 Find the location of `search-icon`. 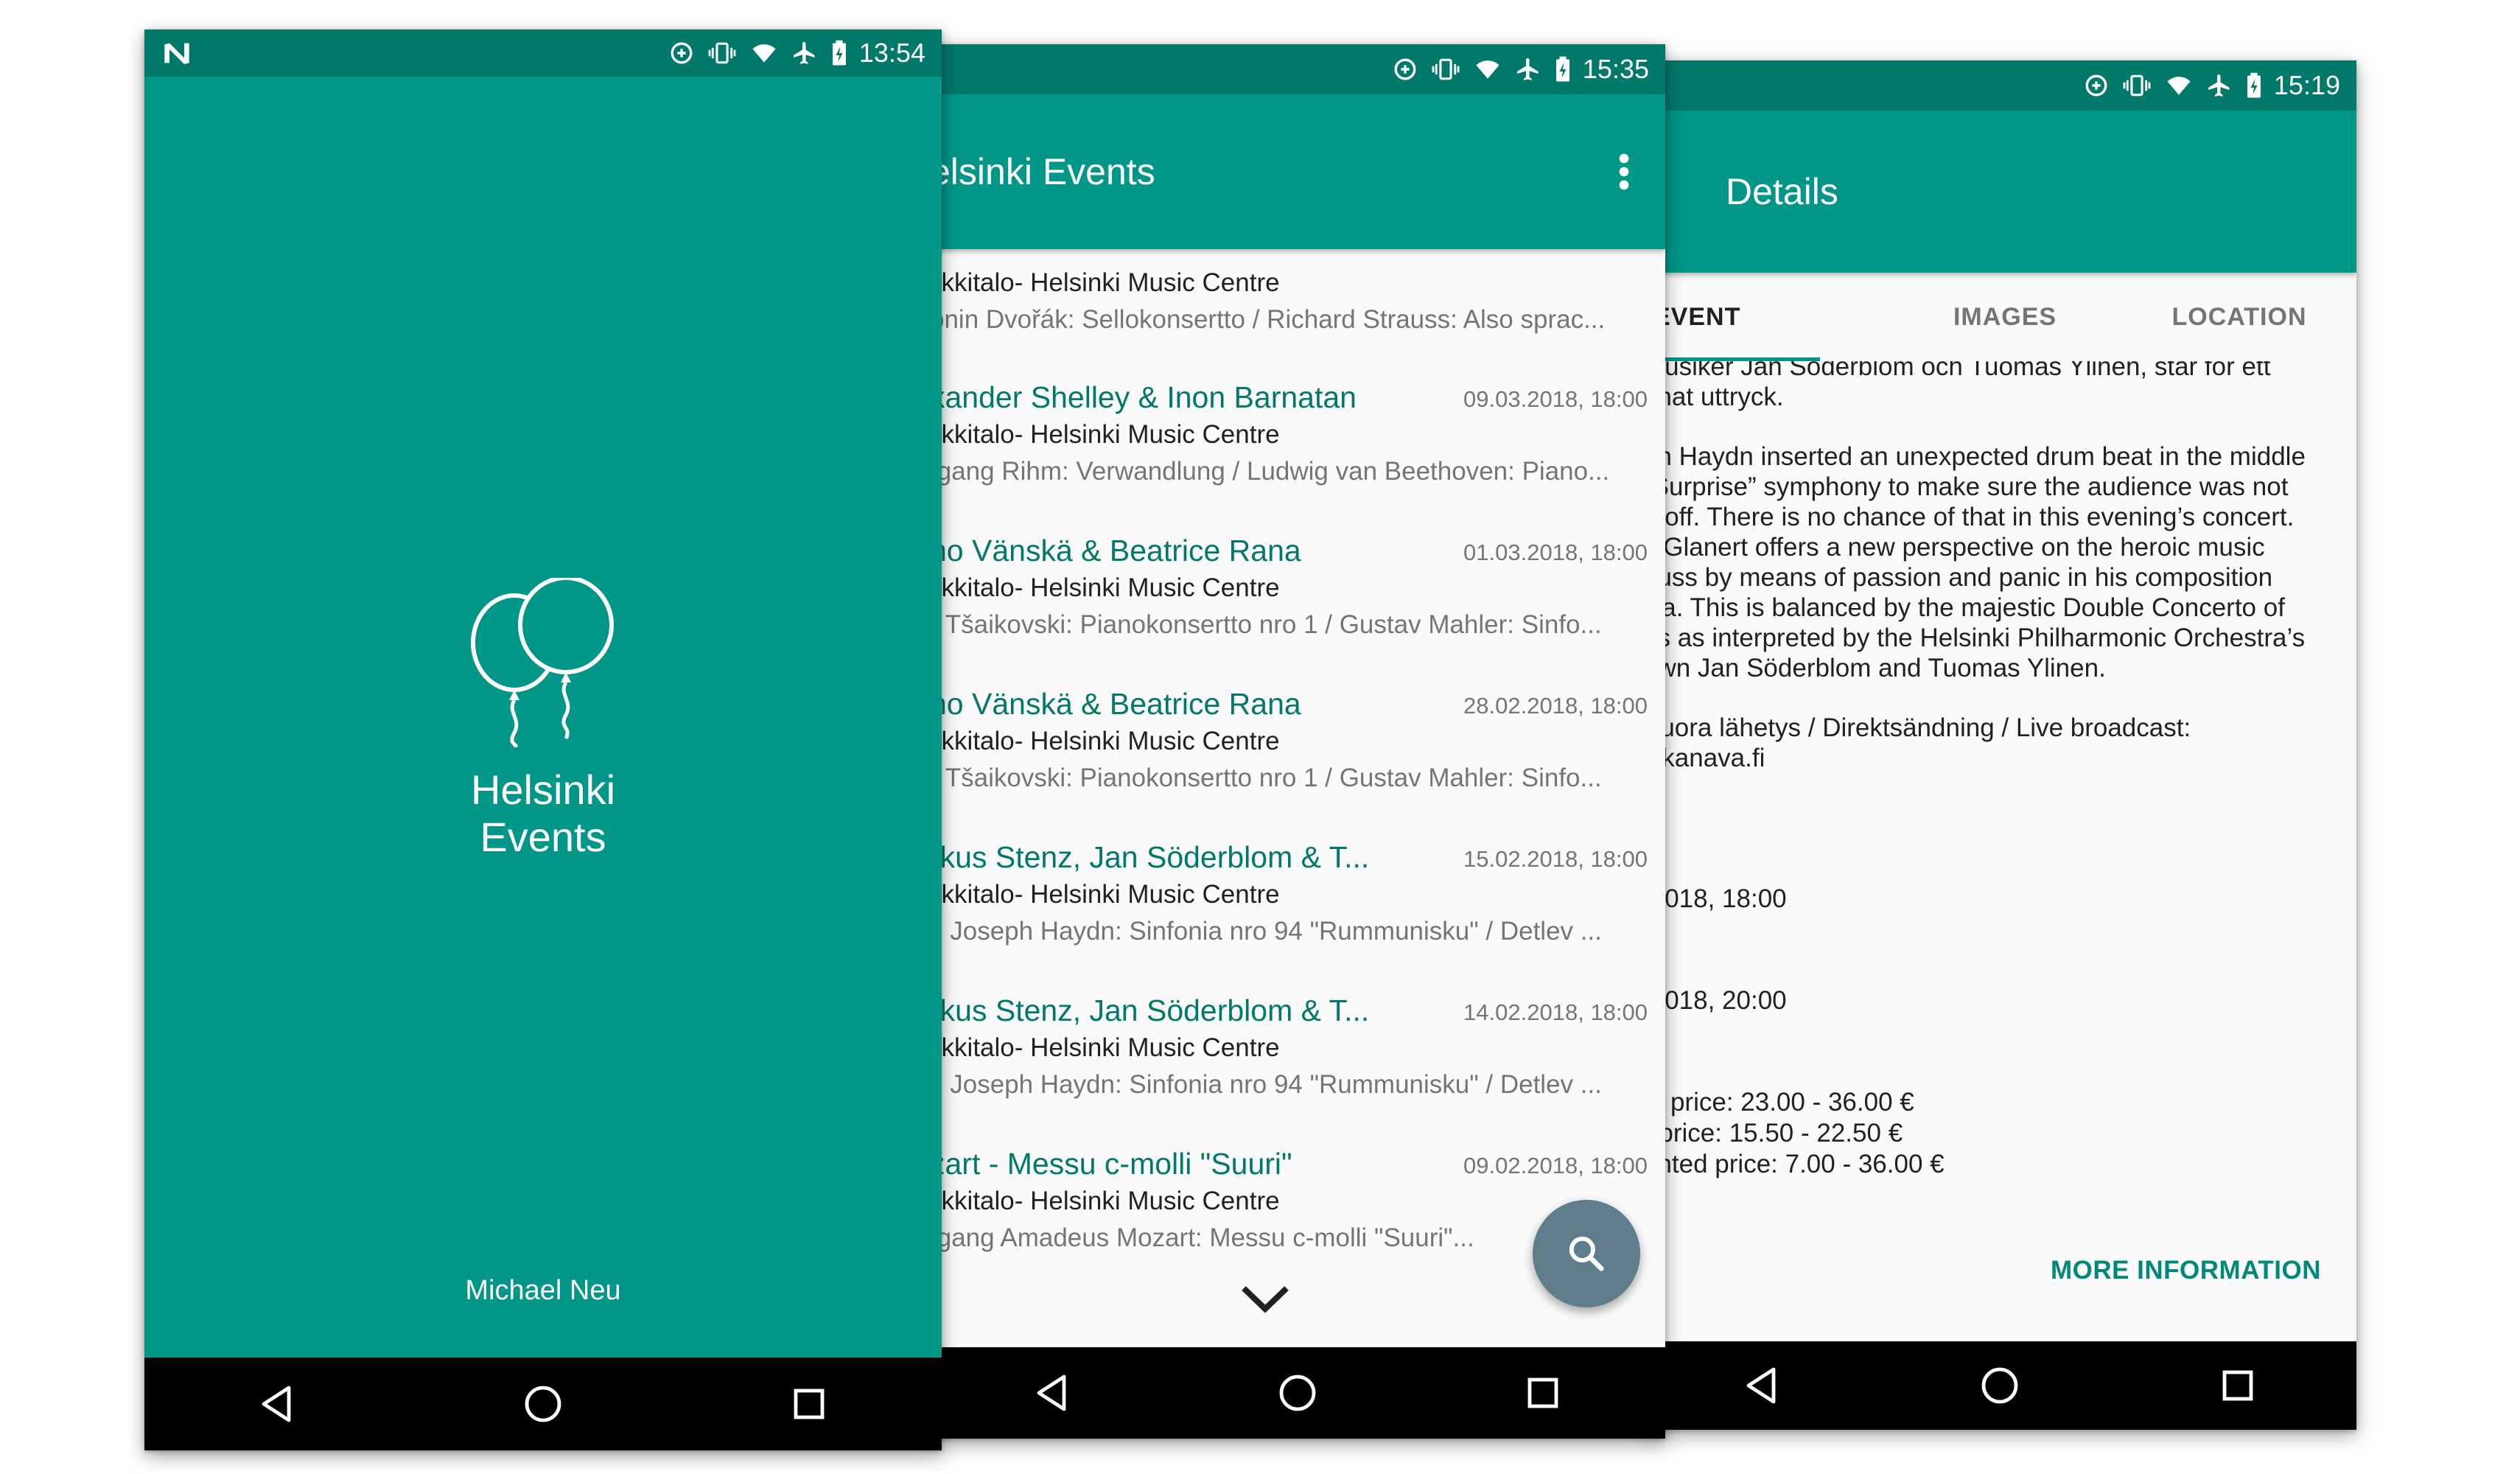

search-icon is located at coordinates (1586, 1253).